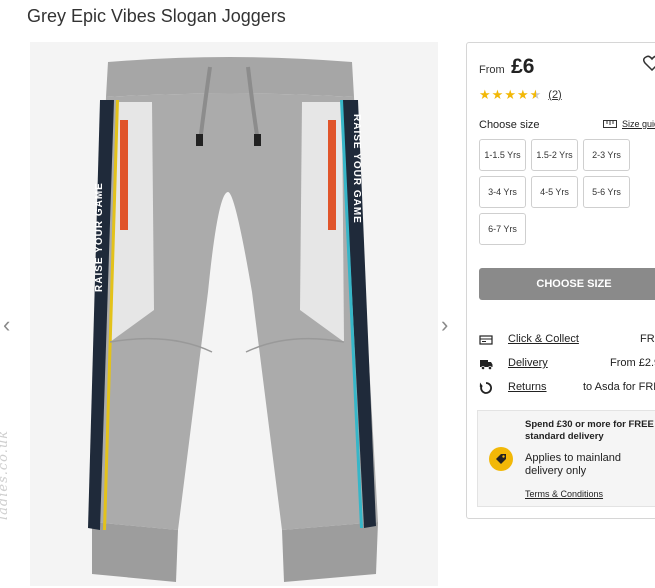 Image resolution: width=655 pixels, height=588 pixels. Describe the element at coordinates (632, 363) in the screenshot. I see `delivery-value: From £2.95` at that location.